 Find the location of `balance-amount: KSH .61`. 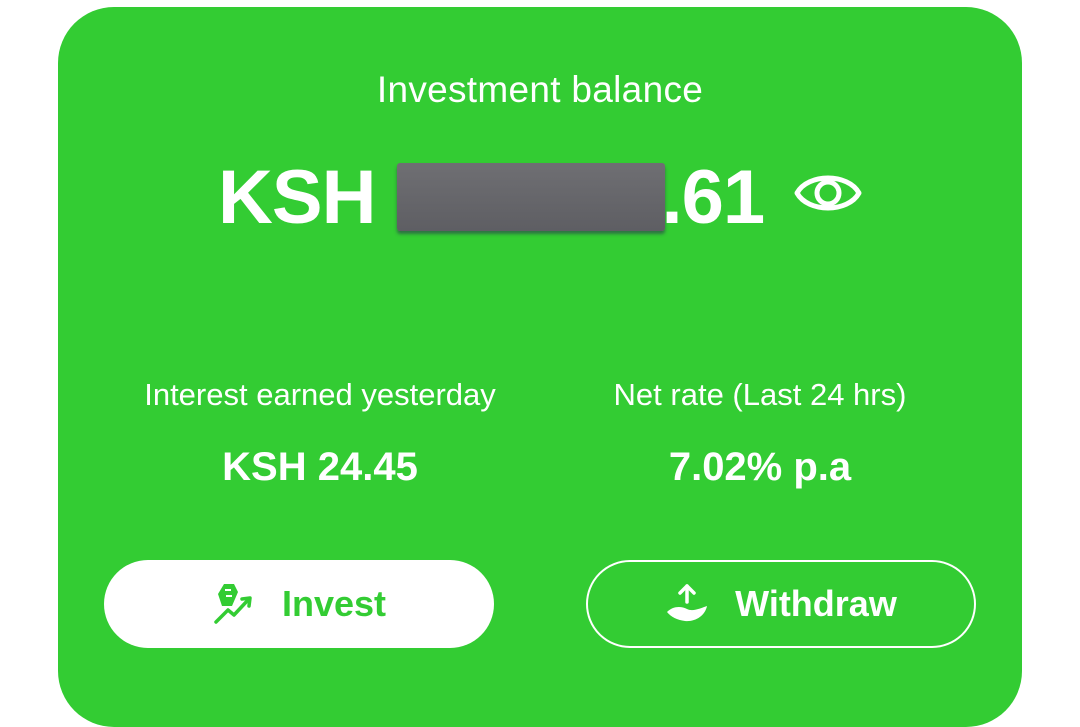

balance-amount: KSH .61 is located at coordinates (491, 197).